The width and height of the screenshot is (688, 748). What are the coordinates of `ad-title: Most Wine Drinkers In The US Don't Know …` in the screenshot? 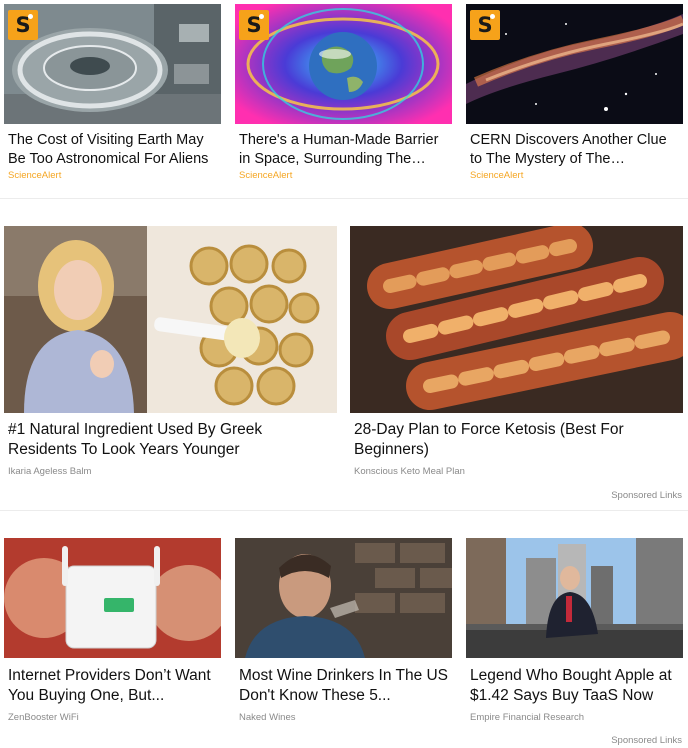 It's located at (345, 686).